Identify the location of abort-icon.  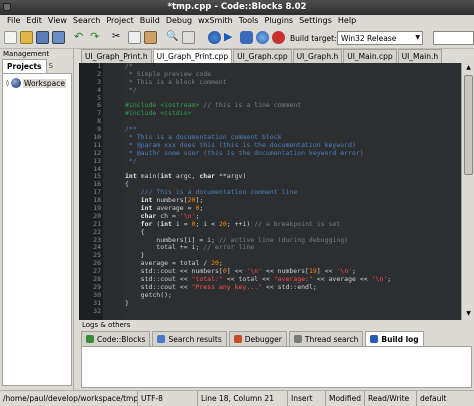
(278, 37).